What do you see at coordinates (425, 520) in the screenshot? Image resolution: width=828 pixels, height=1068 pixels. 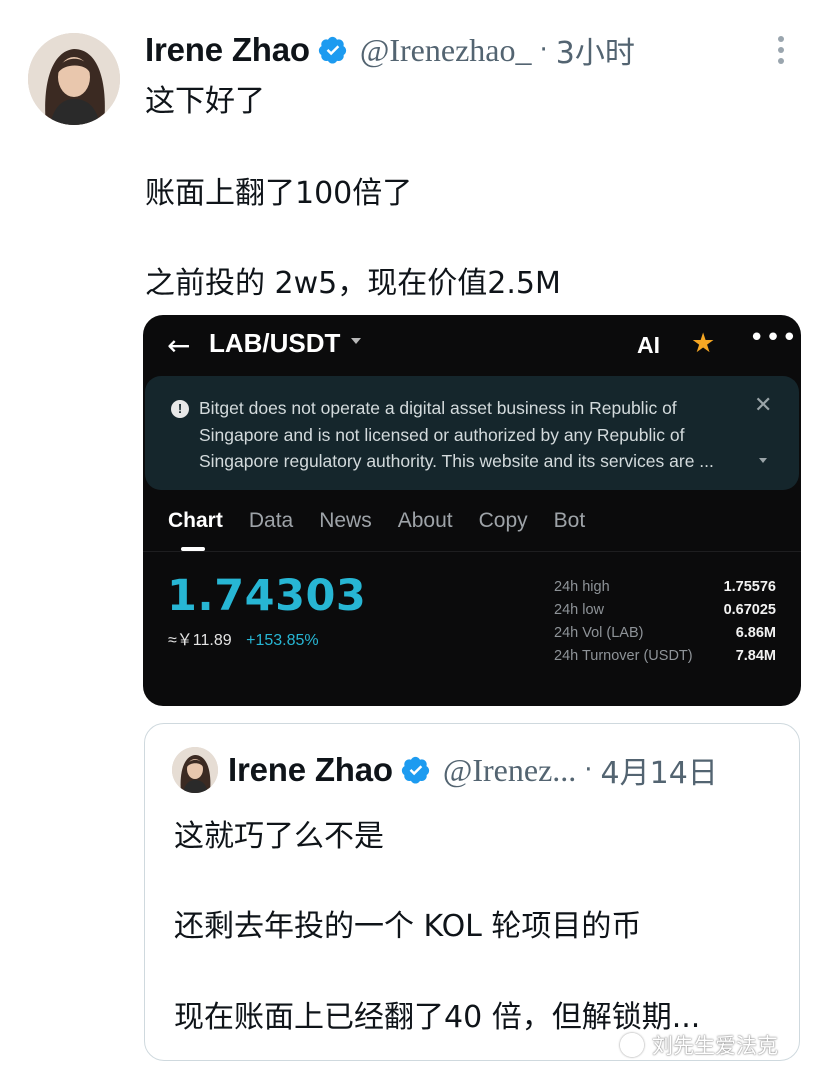 I see `tab-about: About` at bounding box center [425, 520].